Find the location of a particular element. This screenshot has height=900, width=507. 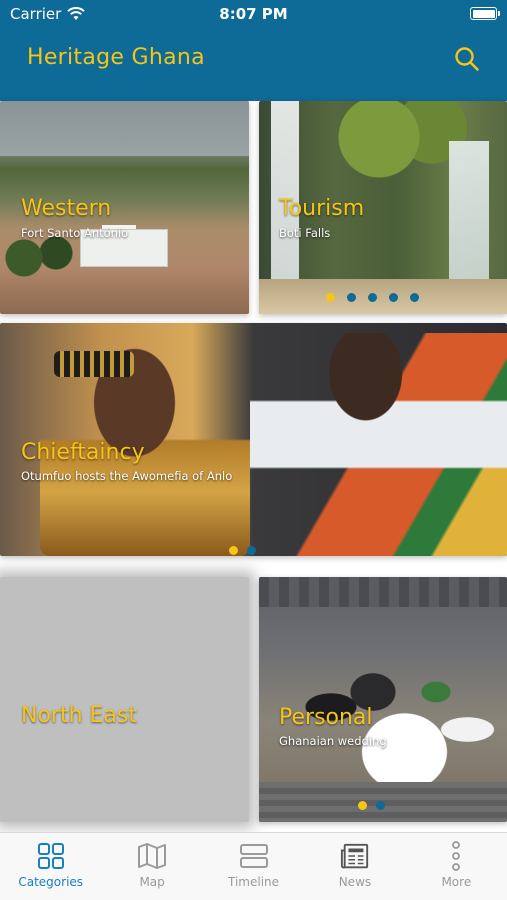

tile-title: Western is located at coordinates (66, 208).